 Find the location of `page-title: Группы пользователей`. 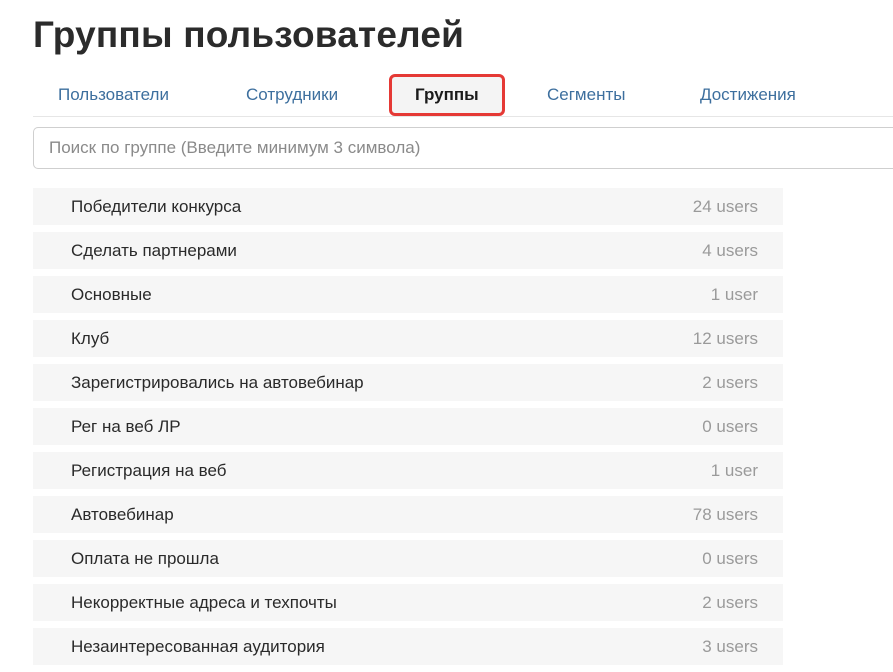

page-title: Группы пользователей is located at coordinates (249, 34).